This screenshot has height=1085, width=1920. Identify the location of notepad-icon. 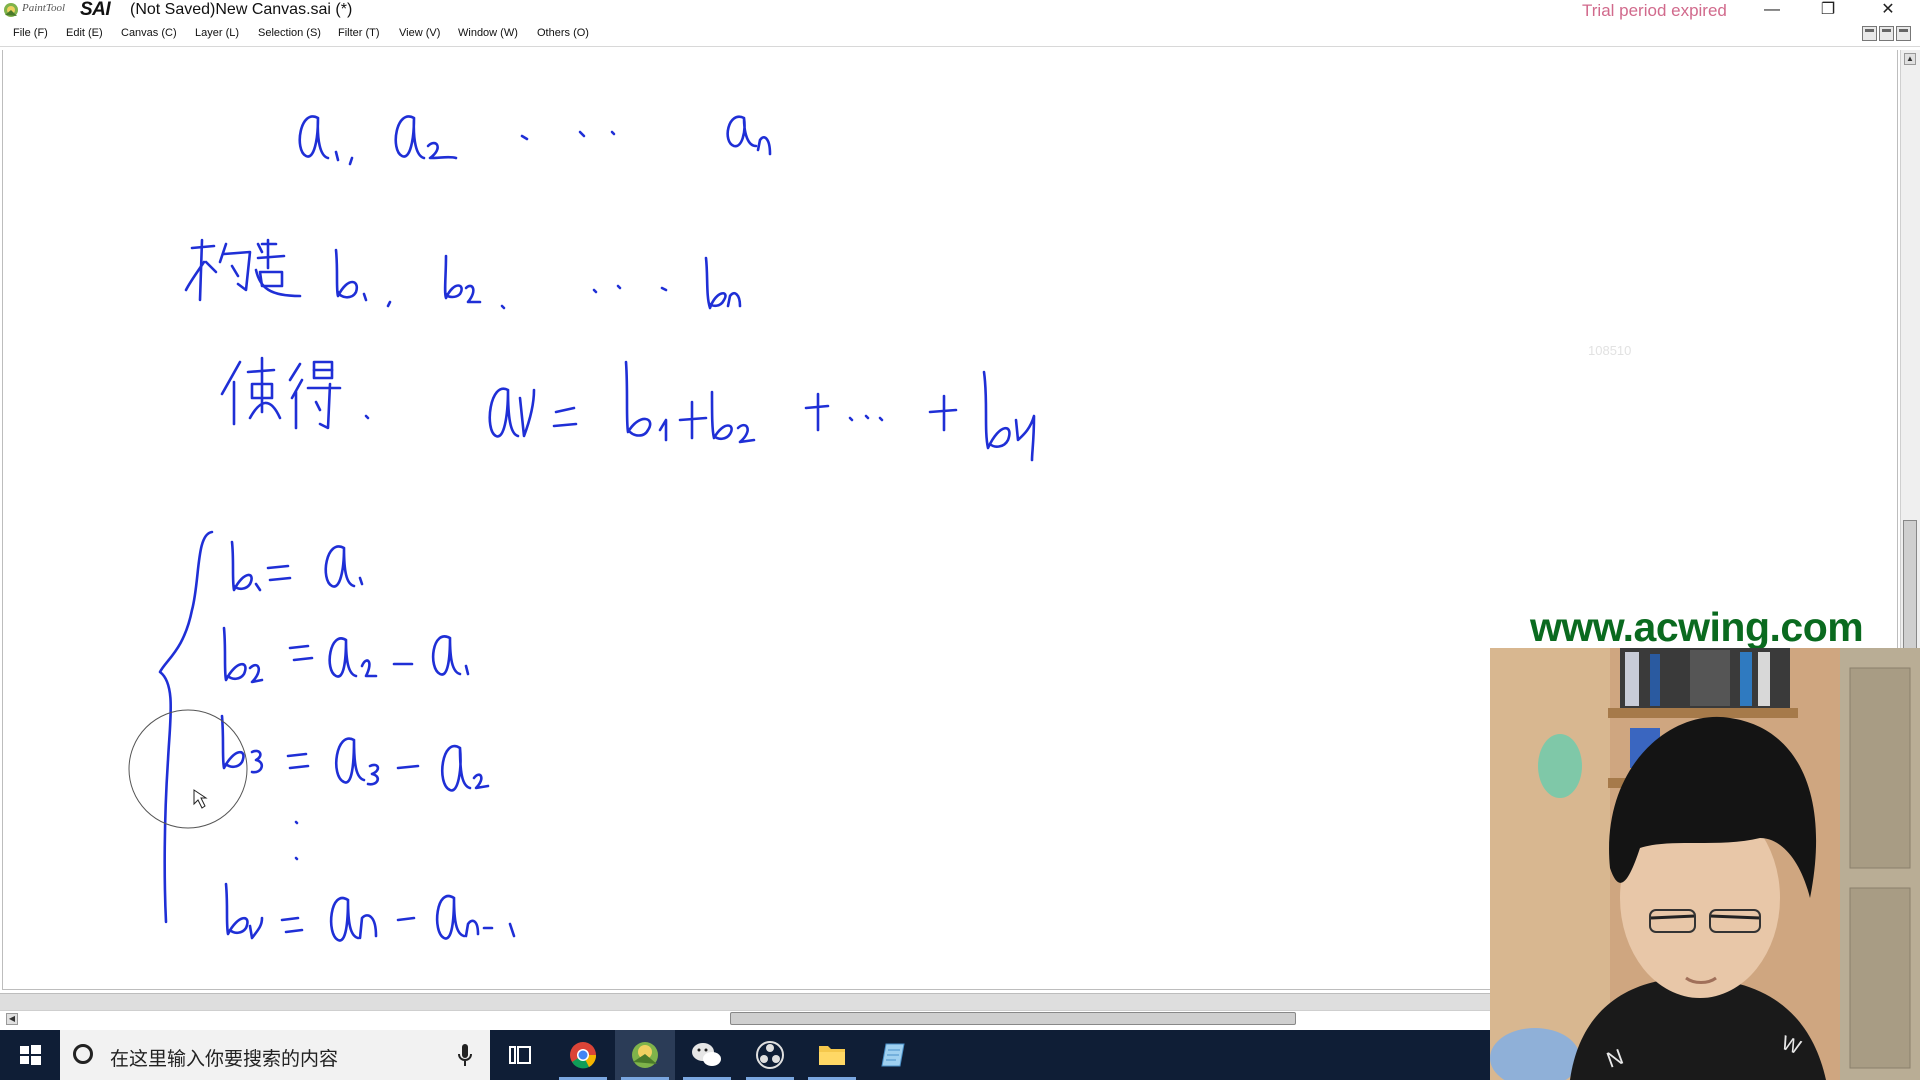
(893, 1055).